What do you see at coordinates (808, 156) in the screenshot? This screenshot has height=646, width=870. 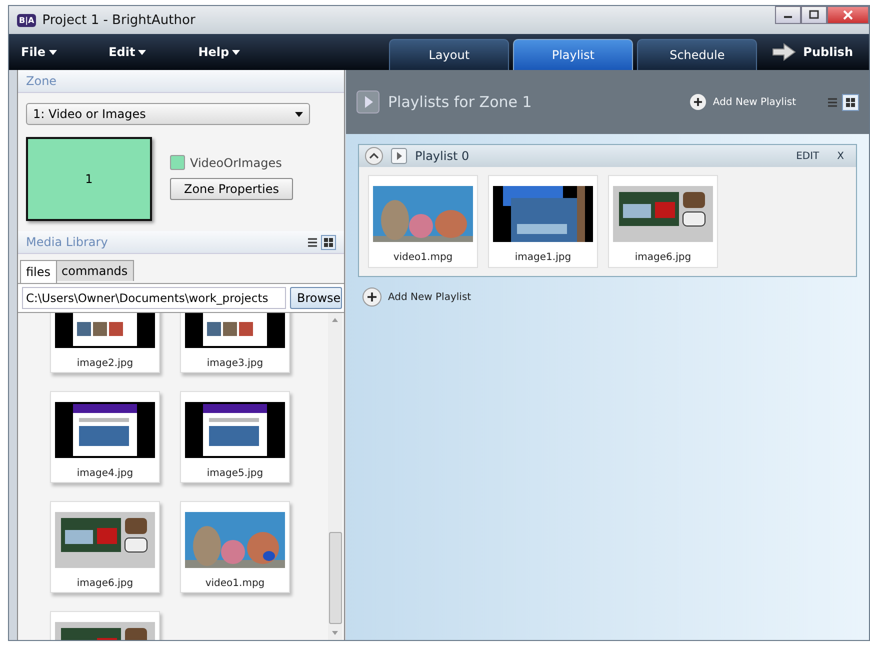 I see `edit-button: EDIT` at bounding box center [808, 156].